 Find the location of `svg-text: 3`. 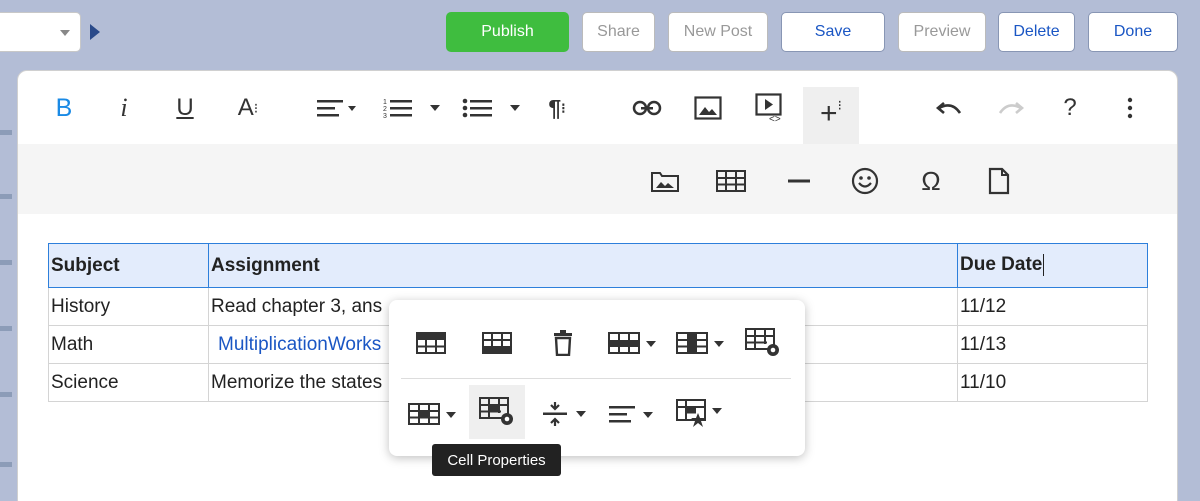

svg-text: 3 is located at coordinates (385, 116).